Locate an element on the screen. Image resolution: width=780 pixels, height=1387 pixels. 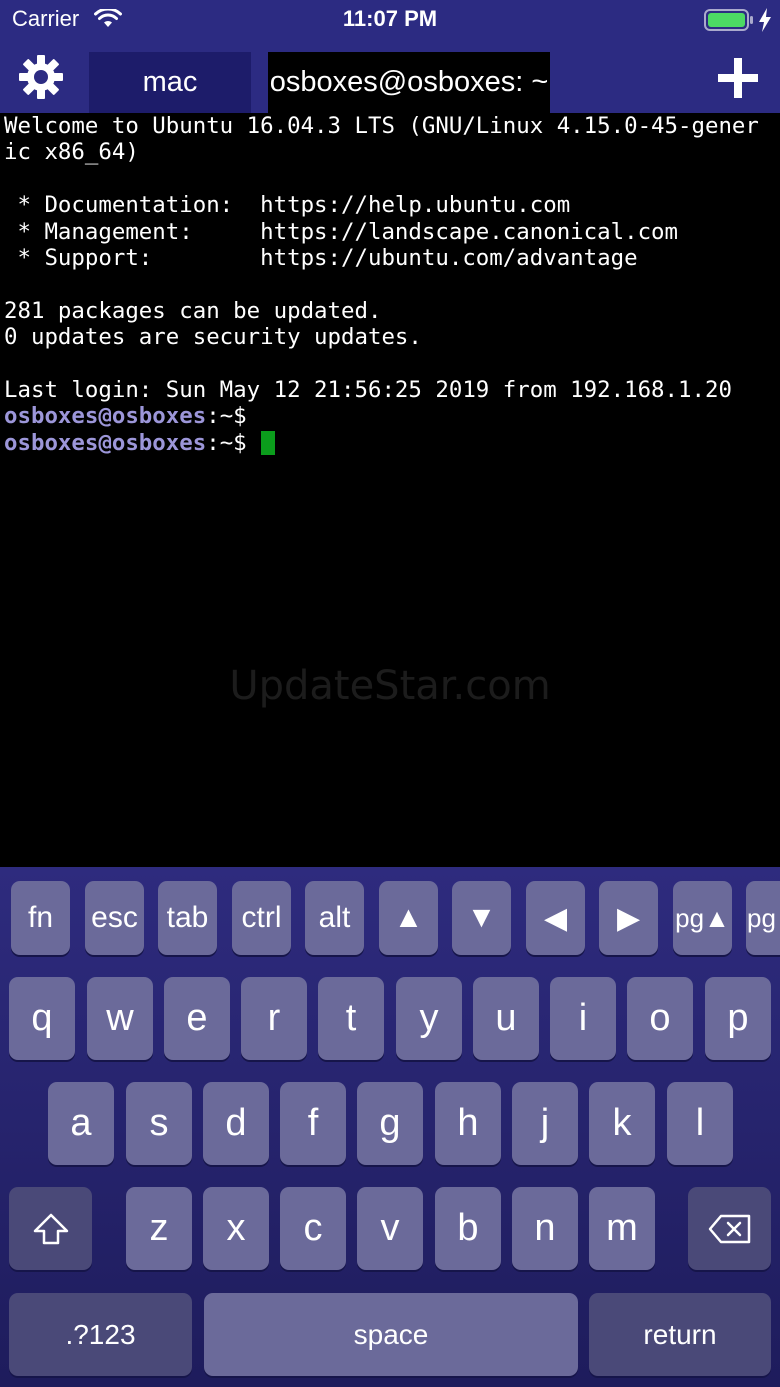
shift-key is located at coordinates (50, 1228).